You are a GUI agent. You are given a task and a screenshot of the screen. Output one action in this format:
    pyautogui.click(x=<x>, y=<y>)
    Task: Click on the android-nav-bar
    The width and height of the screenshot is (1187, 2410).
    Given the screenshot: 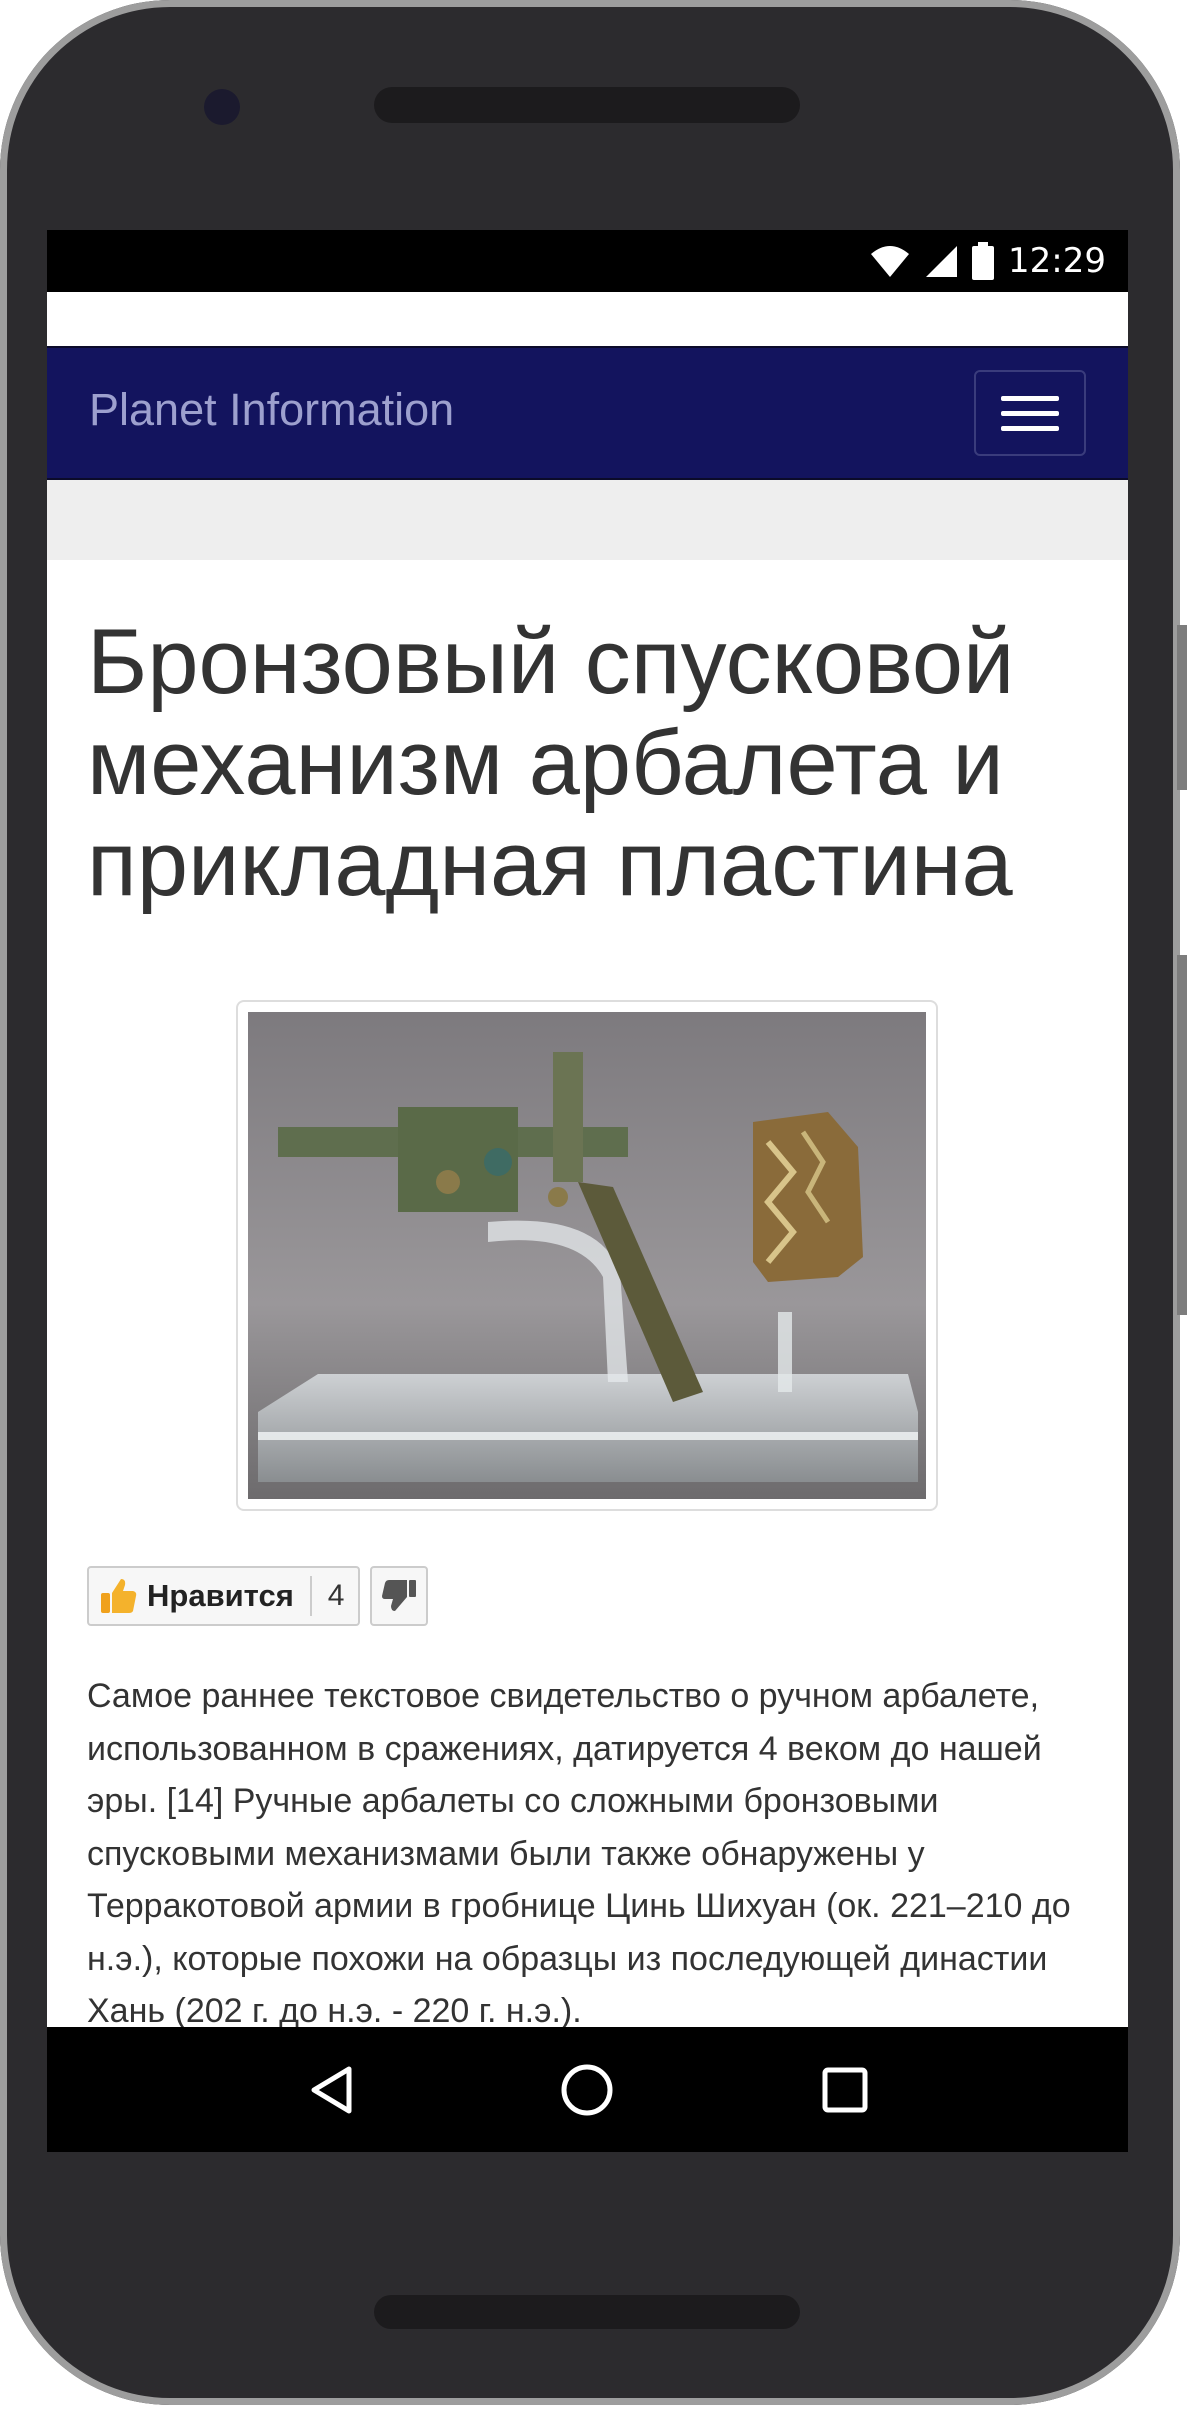 What is the action you would take?
    pyautogui.click(x=587, y=2089)
    